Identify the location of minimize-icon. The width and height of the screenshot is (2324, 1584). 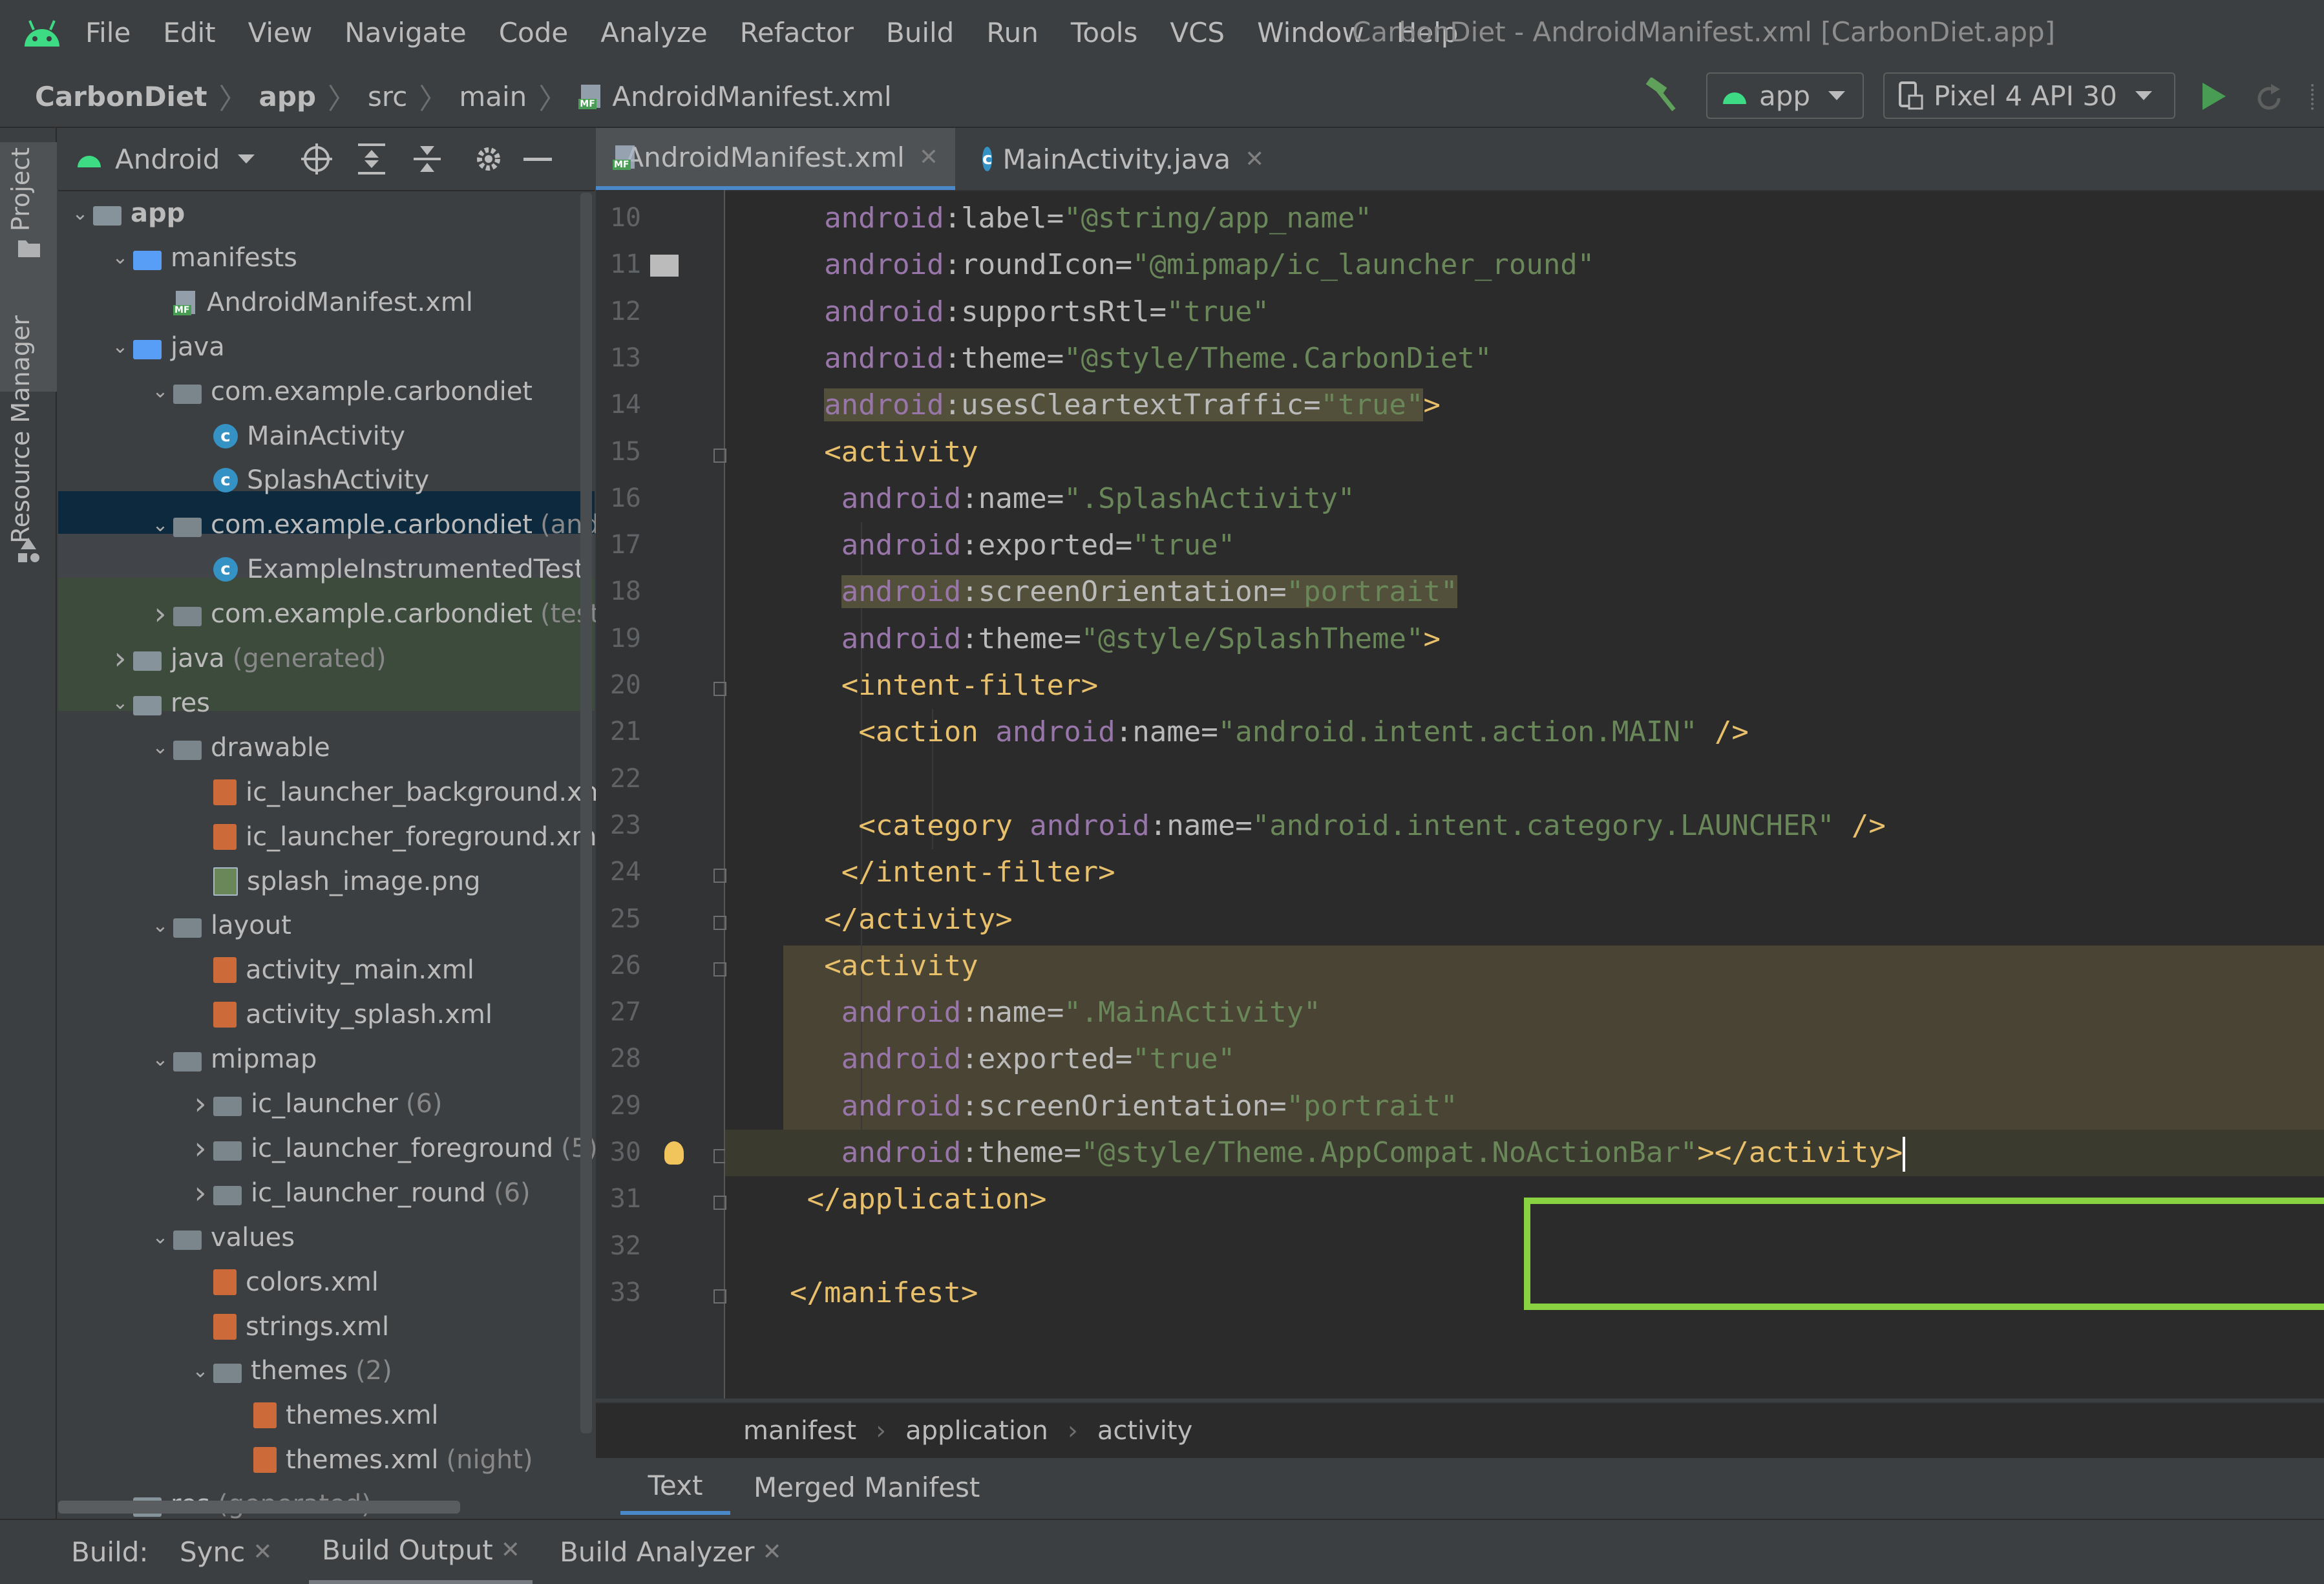
(537, 159).